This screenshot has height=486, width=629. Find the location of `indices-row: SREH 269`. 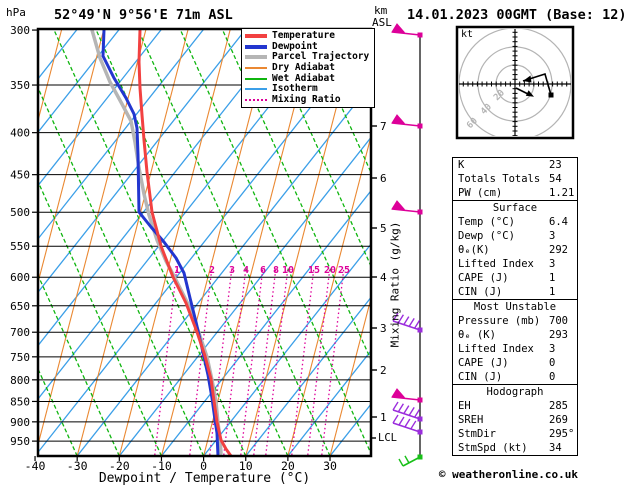

indices-row: SREH 269 is located at coordinates (515, 420).